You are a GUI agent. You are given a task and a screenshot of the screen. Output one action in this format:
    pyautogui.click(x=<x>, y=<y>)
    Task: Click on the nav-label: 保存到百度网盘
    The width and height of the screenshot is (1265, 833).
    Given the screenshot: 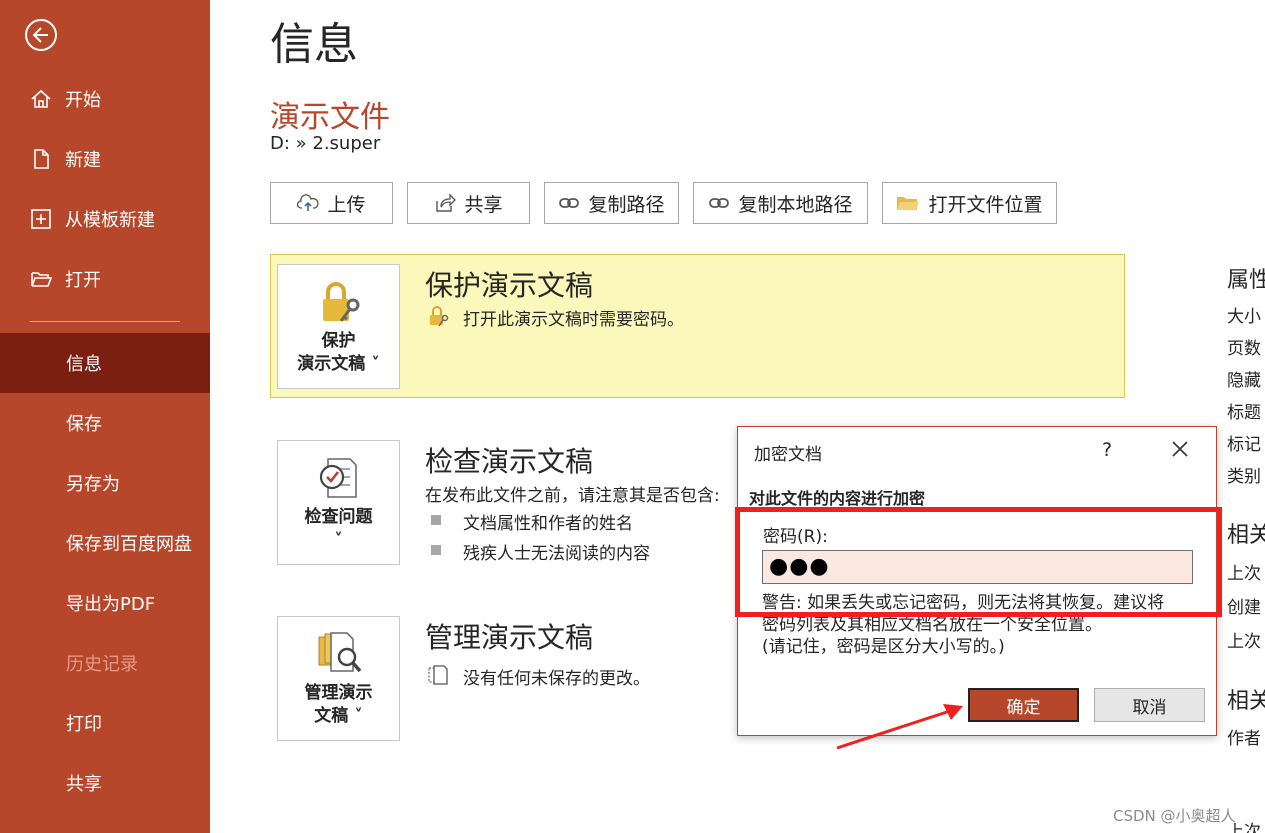 What is the action you would take?
    pyautogui.click(x=129, y=544)
    